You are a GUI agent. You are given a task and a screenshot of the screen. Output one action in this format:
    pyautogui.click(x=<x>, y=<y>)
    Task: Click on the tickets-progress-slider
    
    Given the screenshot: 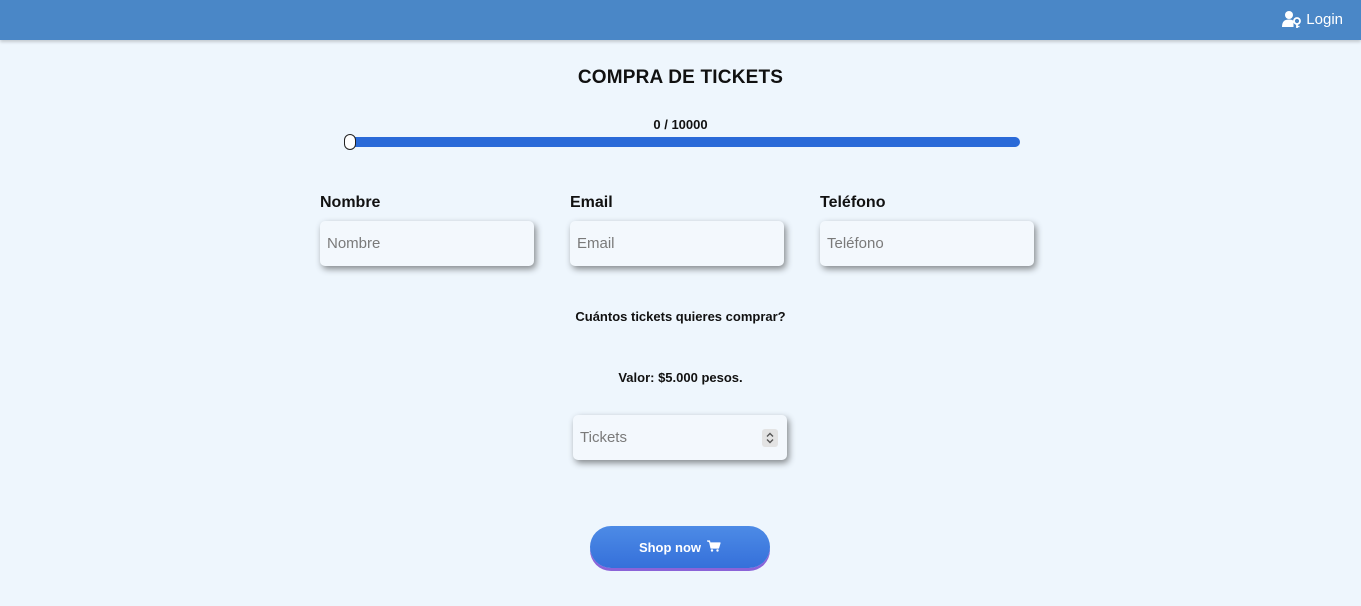 What is the action you would take?
    pyautogui.click(x=682, y=142)
    